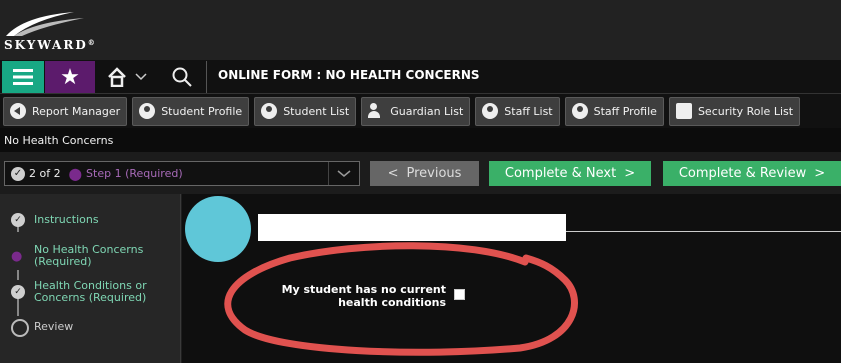 This screenshot has height=363, width=841. What do you see at coordinates (76, 111) in the screenshot?
I see `button-label: Report Manager` at bounding box center [76, 111].